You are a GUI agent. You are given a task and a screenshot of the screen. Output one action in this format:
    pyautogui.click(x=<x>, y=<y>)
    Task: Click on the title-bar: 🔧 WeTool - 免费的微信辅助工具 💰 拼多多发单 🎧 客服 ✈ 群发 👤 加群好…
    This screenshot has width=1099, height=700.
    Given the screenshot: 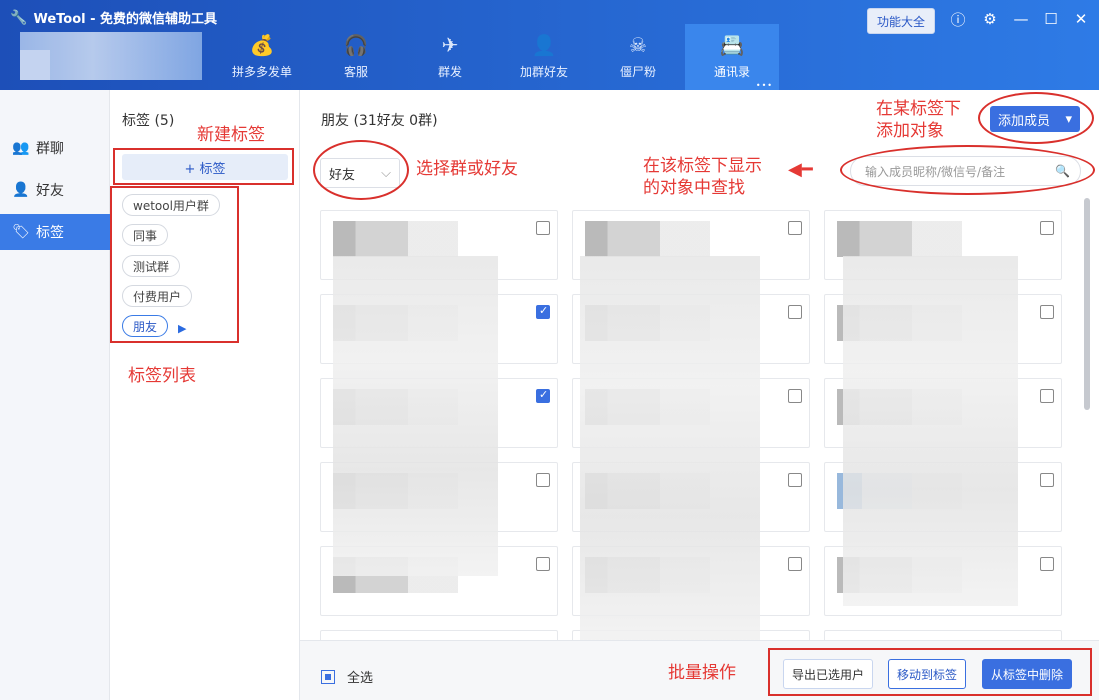 What is the action you would take?
    pyautogui.click(x=549, y=45)
    